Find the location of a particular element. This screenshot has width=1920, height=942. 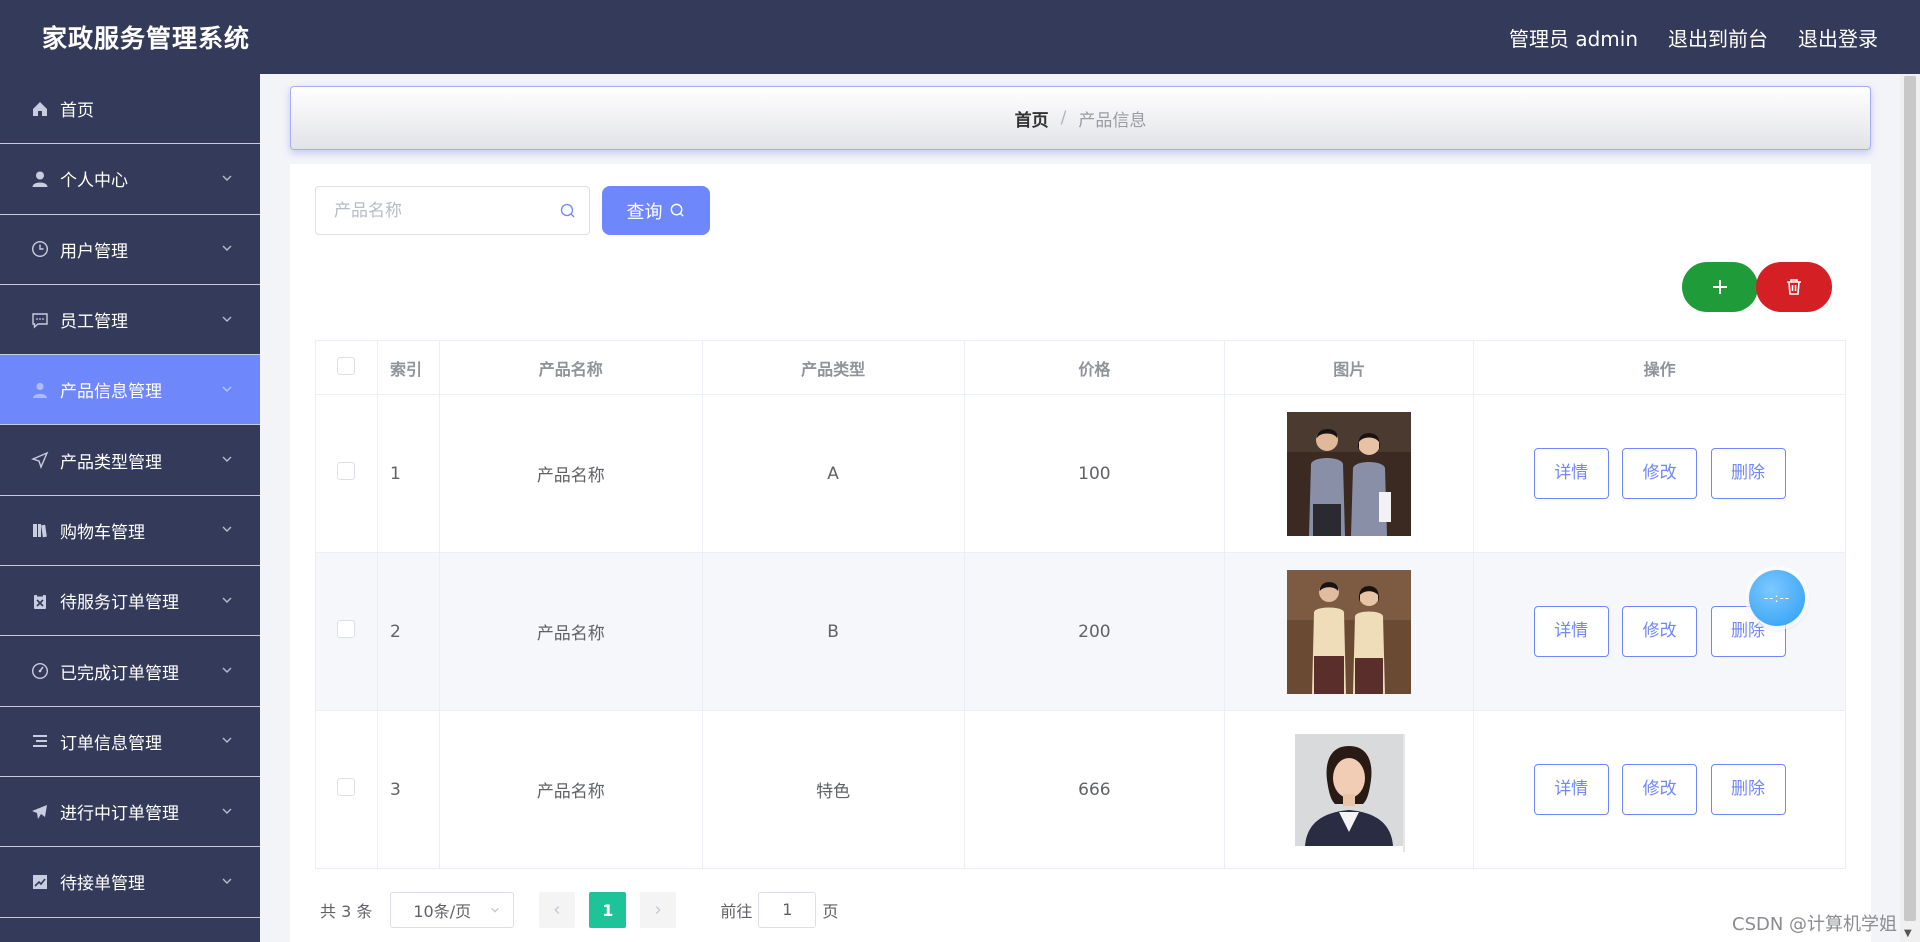

prev-page-button is located at coordinates (557, 910).